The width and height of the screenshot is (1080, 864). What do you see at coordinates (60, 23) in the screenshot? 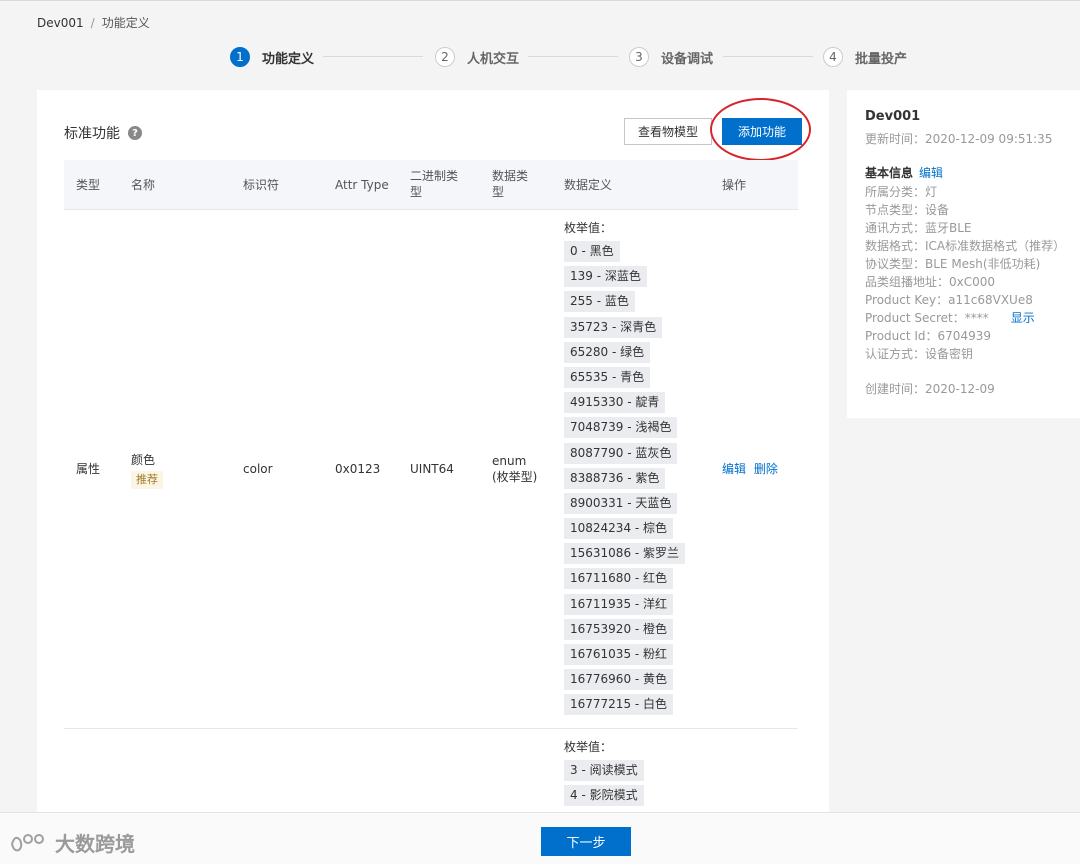
I see `breadcrumb-root: Dev001` at bounding box center [60, 23].